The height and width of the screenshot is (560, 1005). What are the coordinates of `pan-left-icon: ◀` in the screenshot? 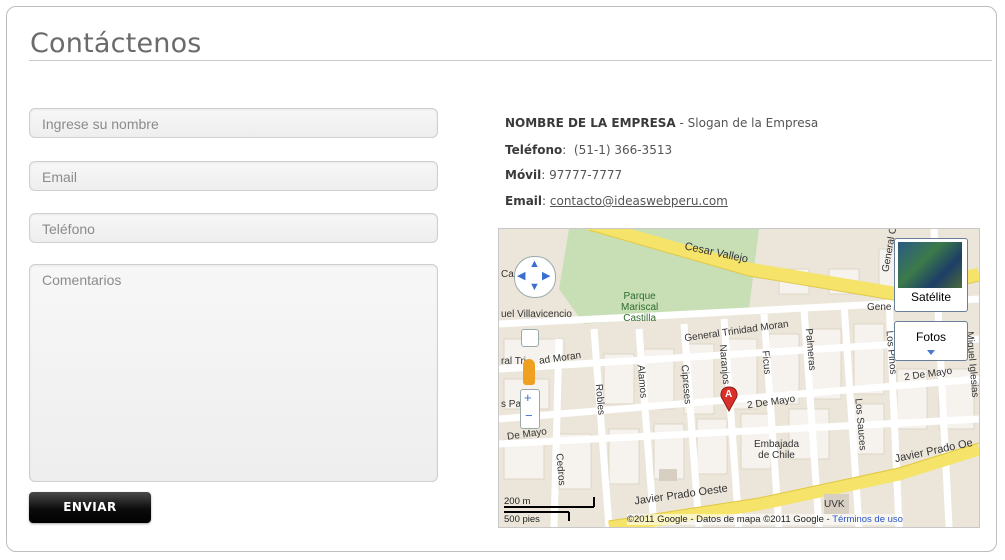 It's located at (521, 275).